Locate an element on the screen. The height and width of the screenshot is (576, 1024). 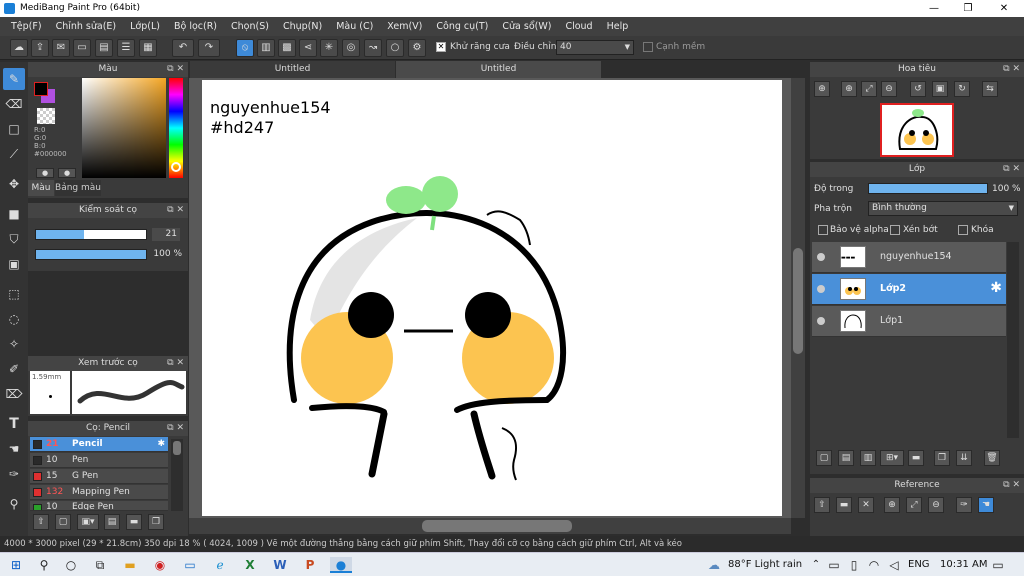
brush-item-g-pen: 15 G Pen is located at coordinates (99, 476).